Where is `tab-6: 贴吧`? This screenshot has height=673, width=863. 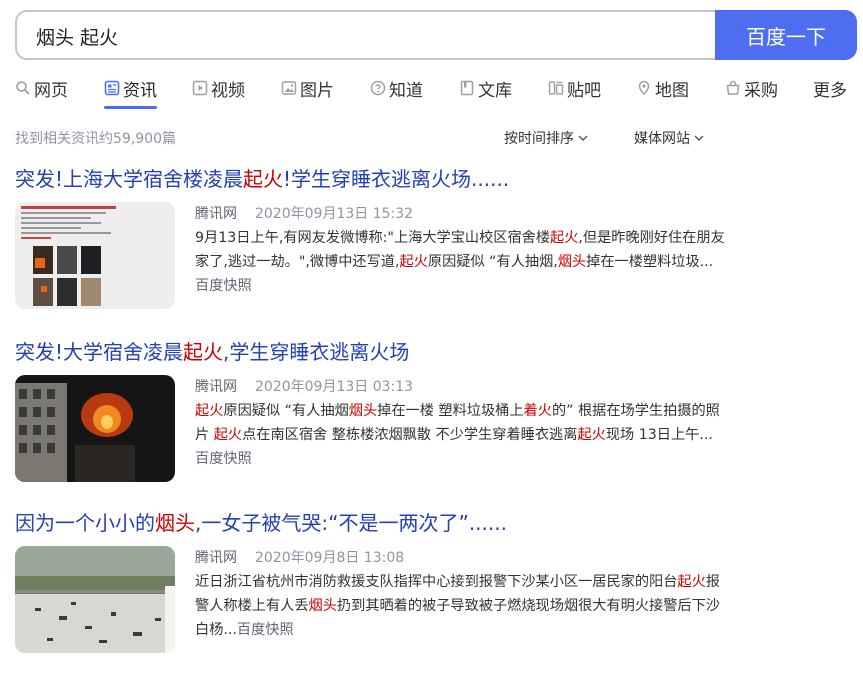
tab-6: 贴吧 is located at coordinates (574, 88).